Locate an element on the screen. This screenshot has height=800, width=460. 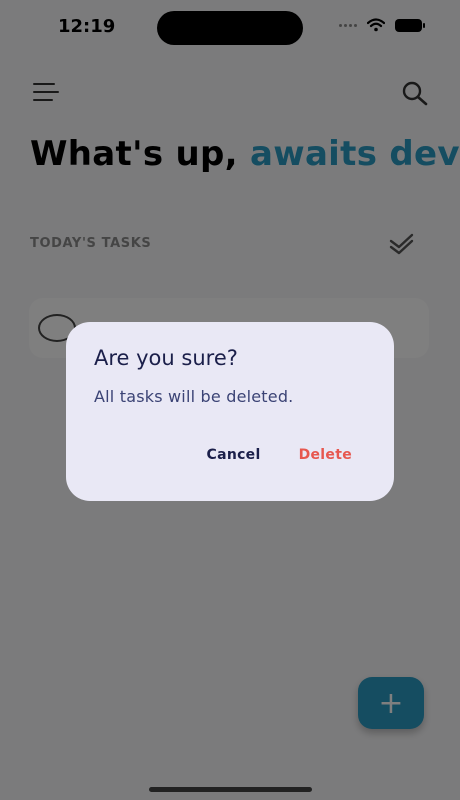
delete-button: Delete is located at coordinates (325, 455).